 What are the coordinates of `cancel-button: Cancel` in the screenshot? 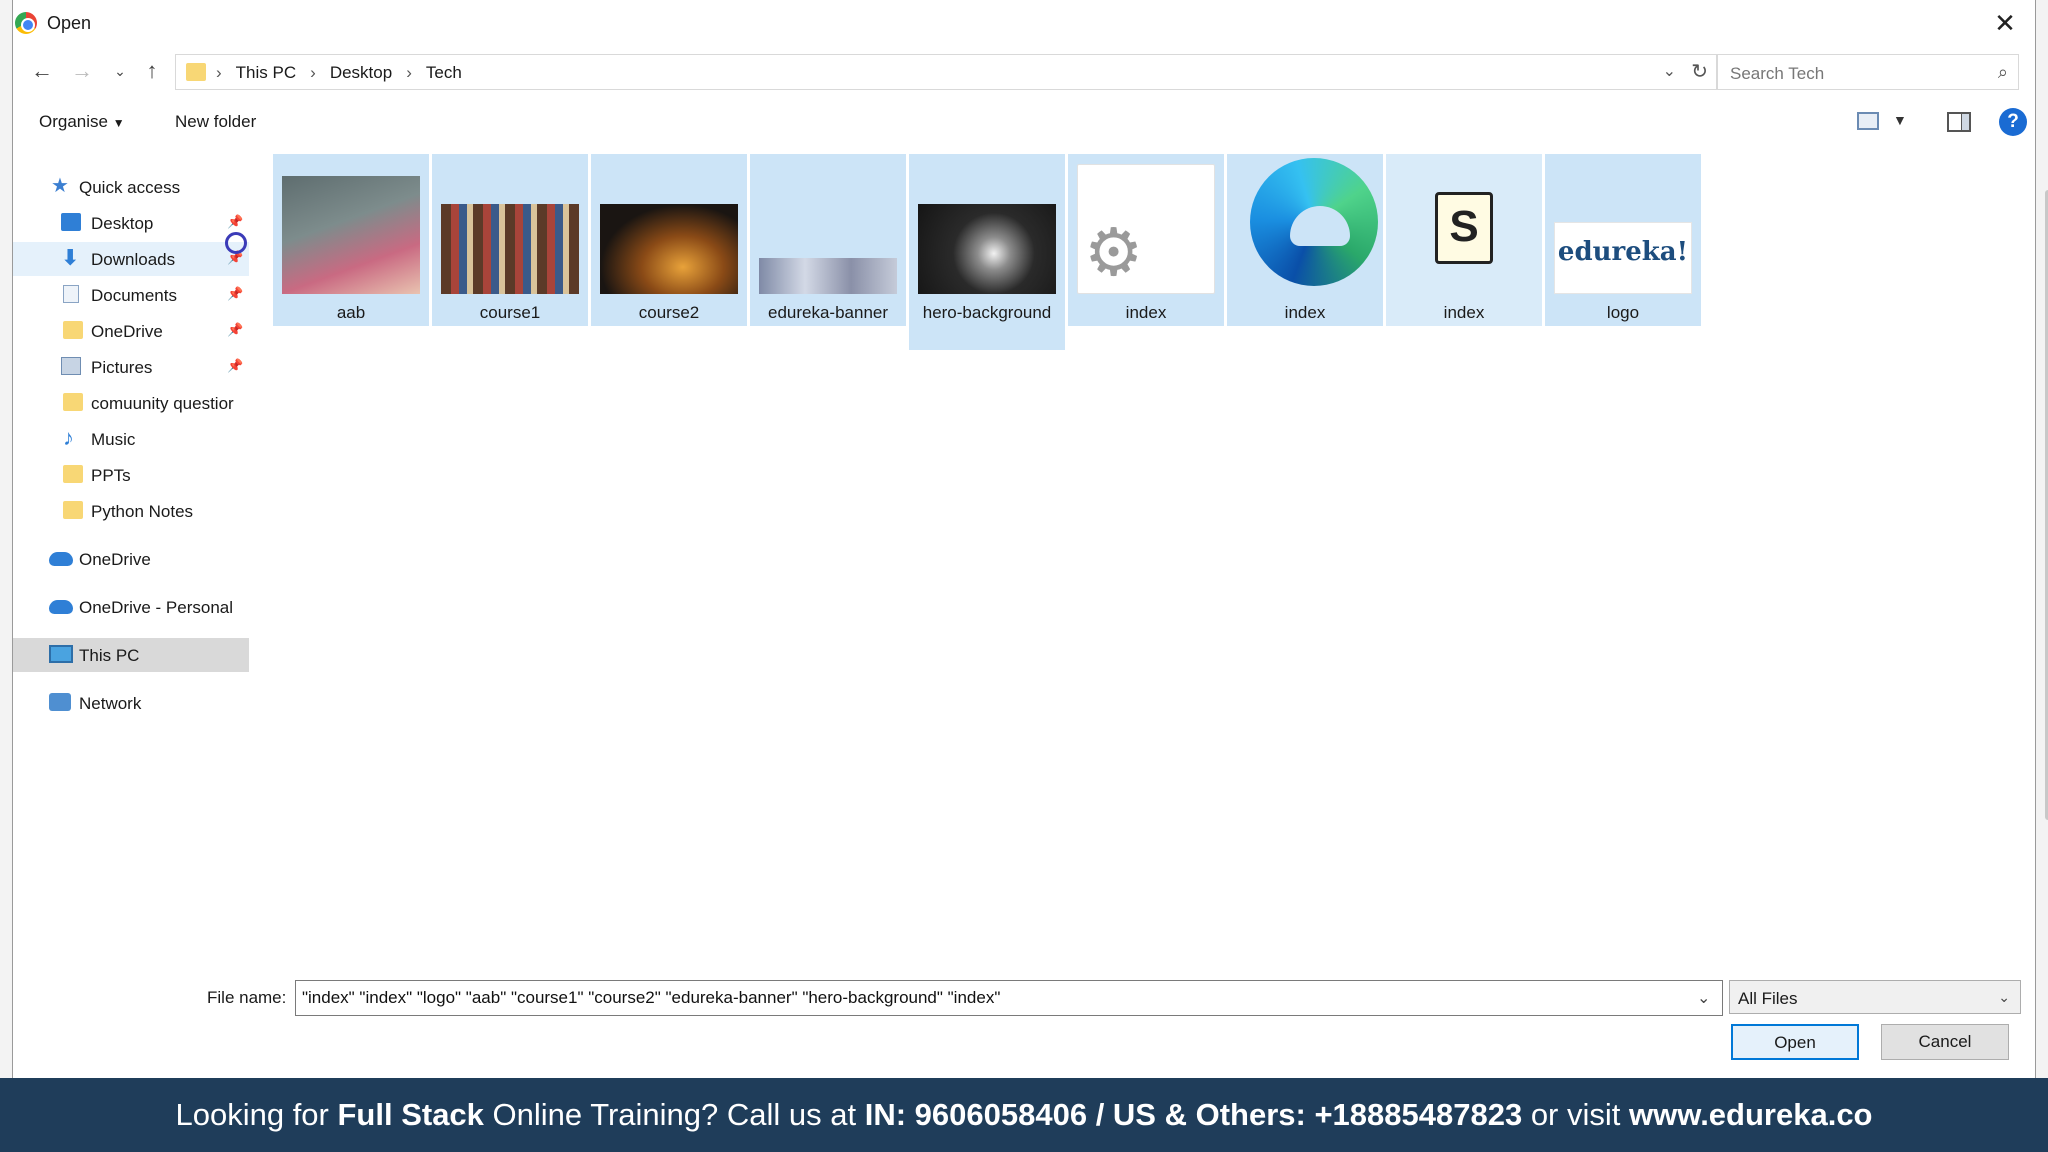 It's located at (1945, 1042).